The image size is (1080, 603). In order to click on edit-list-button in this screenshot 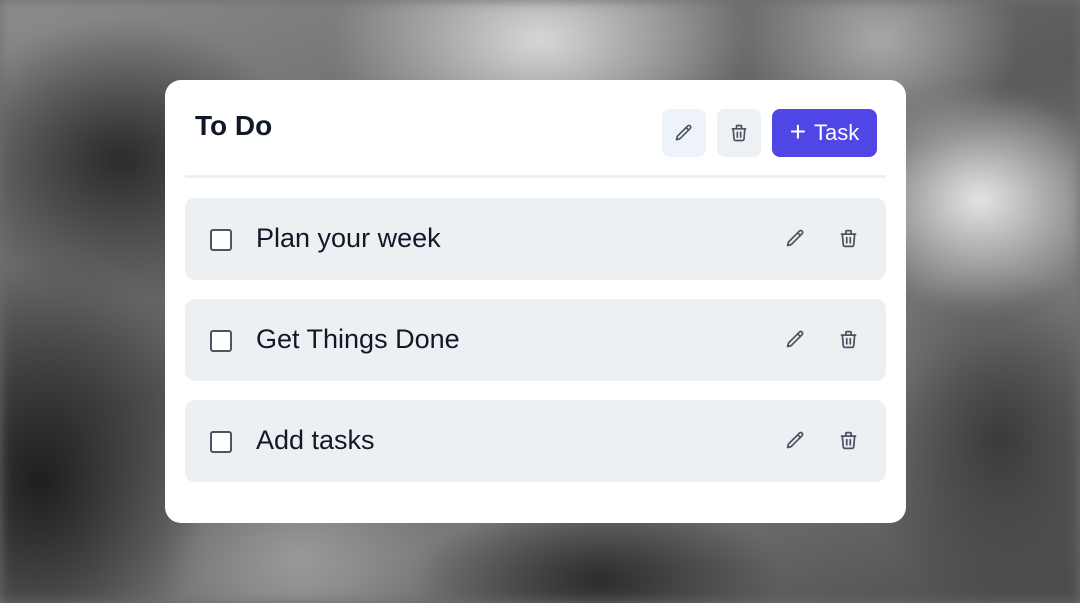, I will do `click(684, 133)`.